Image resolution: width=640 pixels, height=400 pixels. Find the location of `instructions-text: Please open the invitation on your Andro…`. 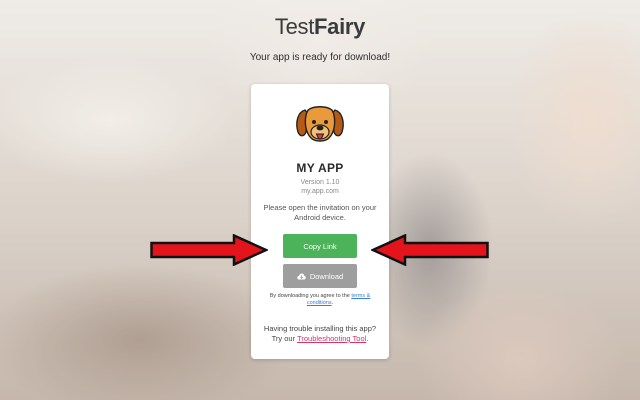

instructions-text: Please open the invitation on your Andro… is located at coordinates (320, 212).